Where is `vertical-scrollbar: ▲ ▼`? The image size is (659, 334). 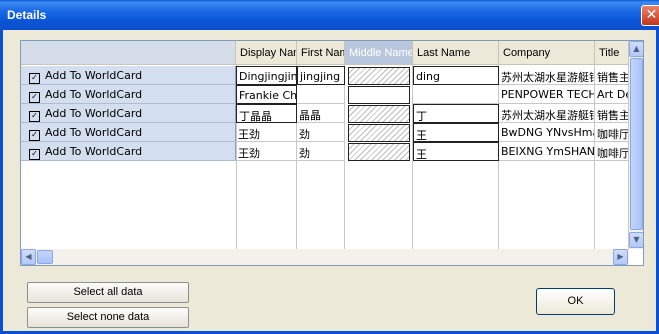
vertical-scrollbar: ▲ ▼ is located at coordinates (636, 145).